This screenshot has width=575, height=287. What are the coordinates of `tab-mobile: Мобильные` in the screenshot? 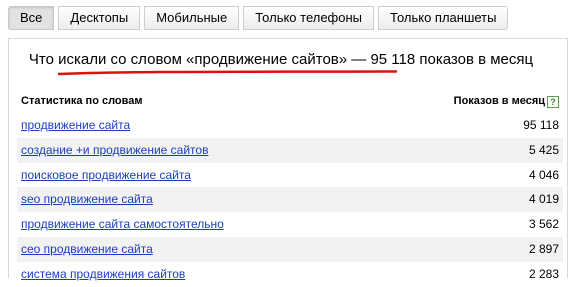 It's located at (192, 18).